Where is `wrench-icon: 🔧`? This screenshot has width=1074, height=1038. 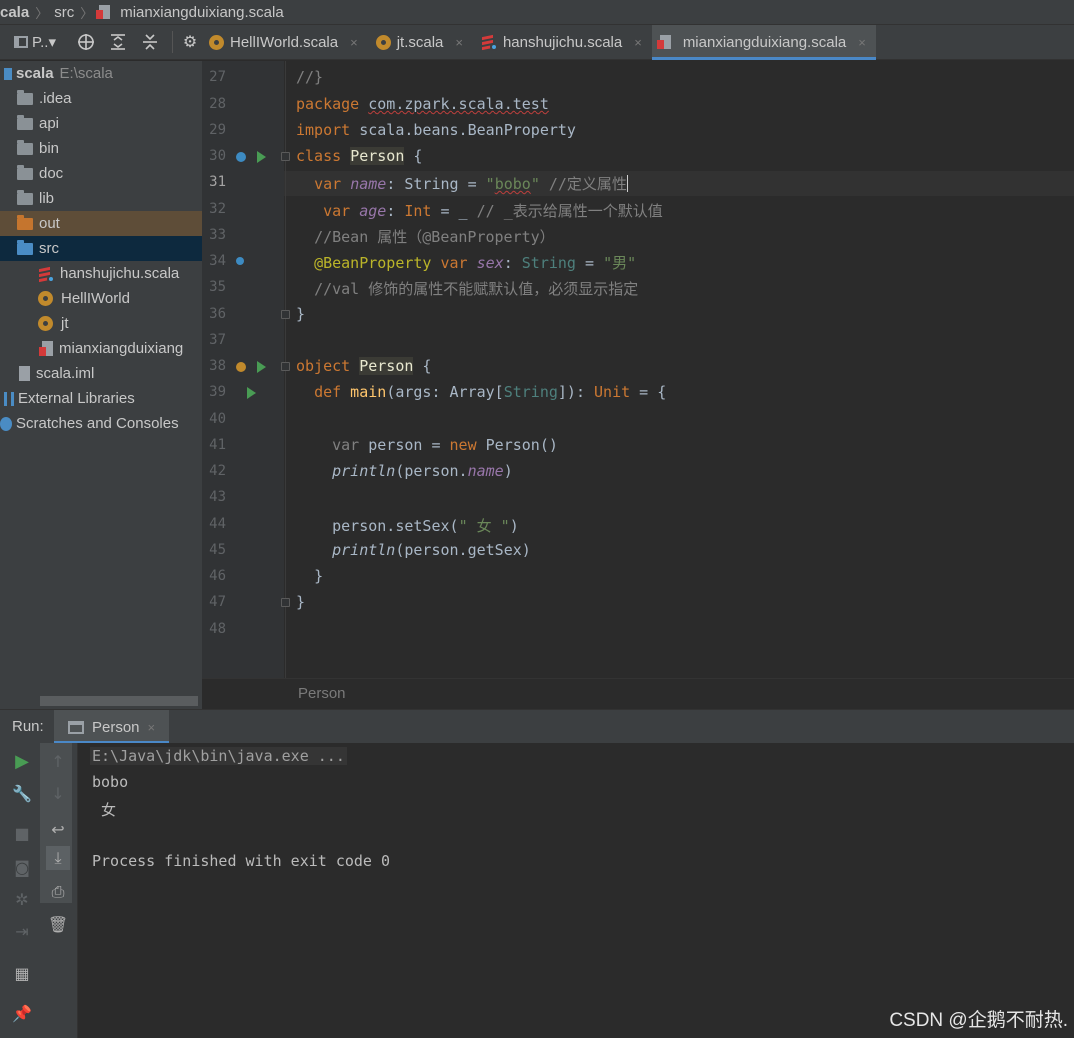
wrench-icon: 🔧 is located at coordinates (22, 793).